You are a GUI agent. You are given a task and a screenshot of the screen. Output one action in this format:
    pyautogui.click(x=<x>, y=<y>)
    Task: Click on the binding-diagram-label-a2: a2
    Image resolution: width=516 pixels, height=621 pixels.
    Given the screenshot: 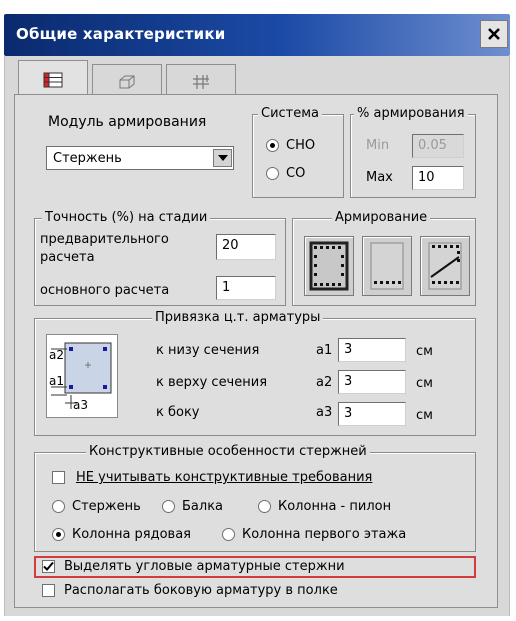 What is the action you would take?
    pyautogui.click(x=56, y=355)
    